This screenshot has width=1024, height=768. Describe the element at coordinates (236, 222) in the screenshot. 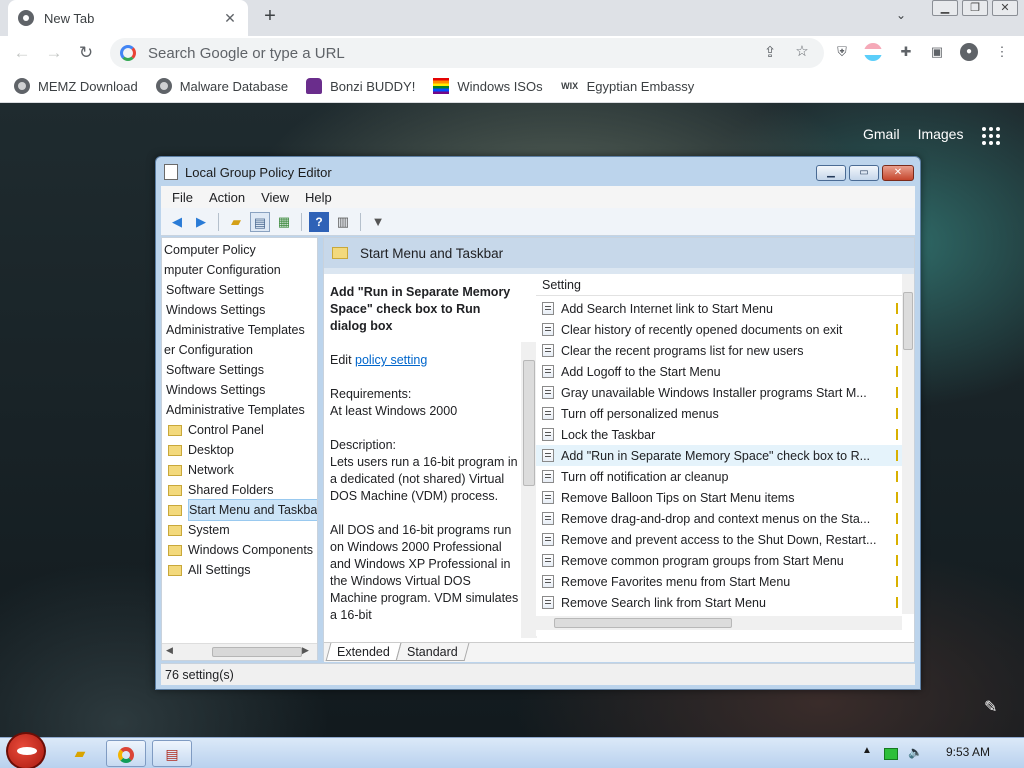

I see `up-folder-icon: ▰` at that location.